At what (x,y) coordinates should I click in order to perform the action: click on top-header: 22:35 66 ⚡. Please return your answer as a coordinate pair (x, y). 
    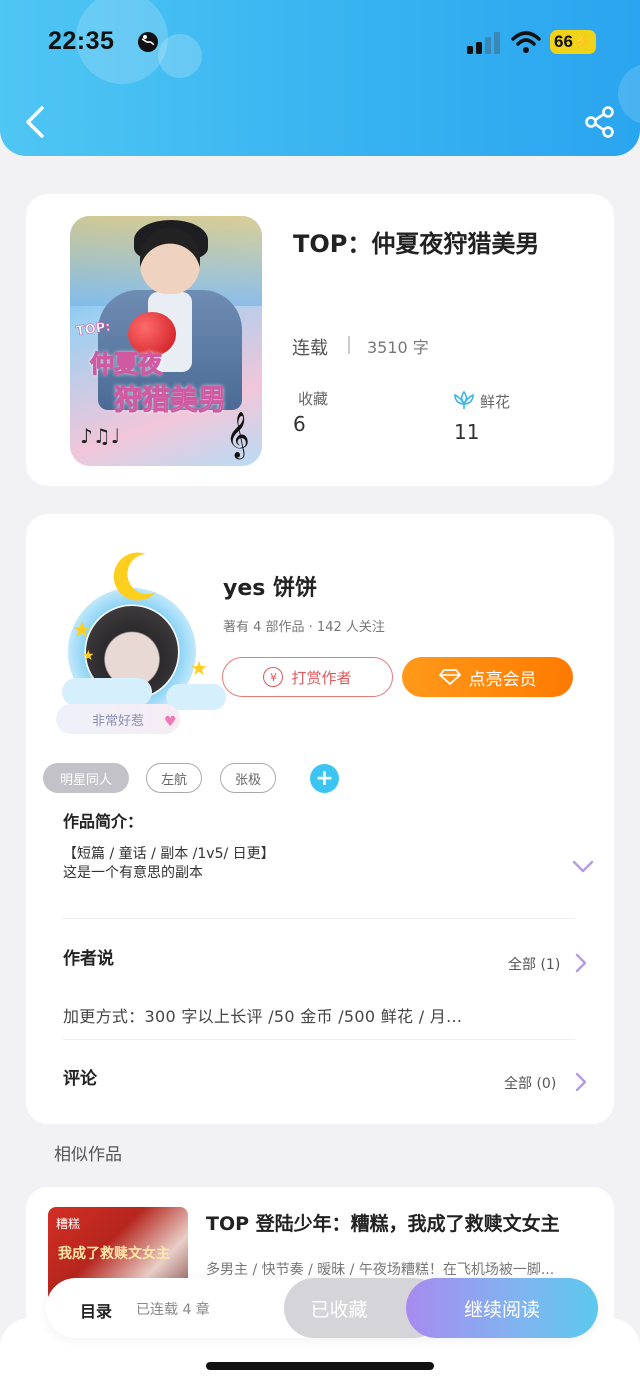
    Looking at the image, I should click on (320, 78).